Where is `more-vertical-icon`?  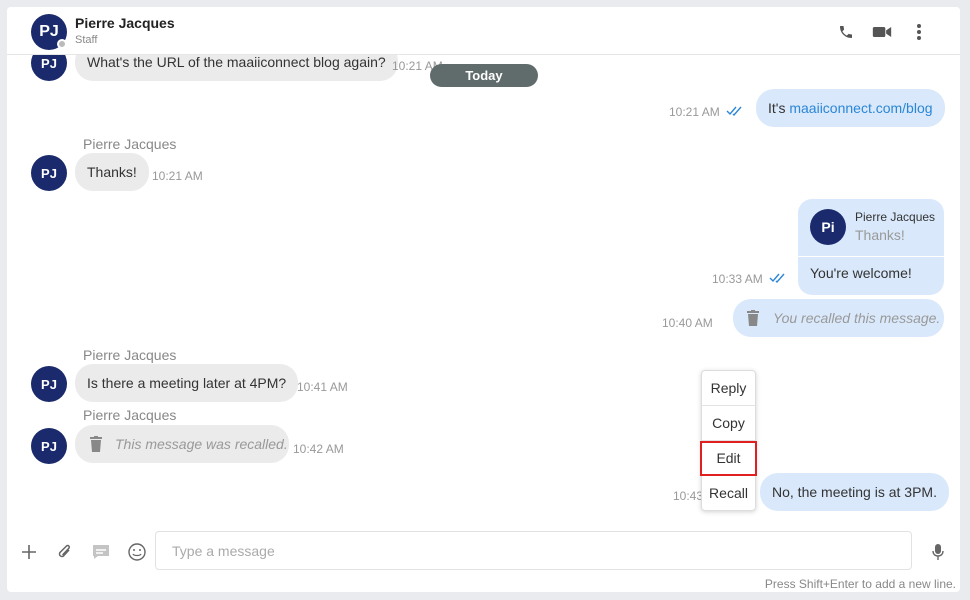 more-vertical-icon is located at coordinates (919, 32).